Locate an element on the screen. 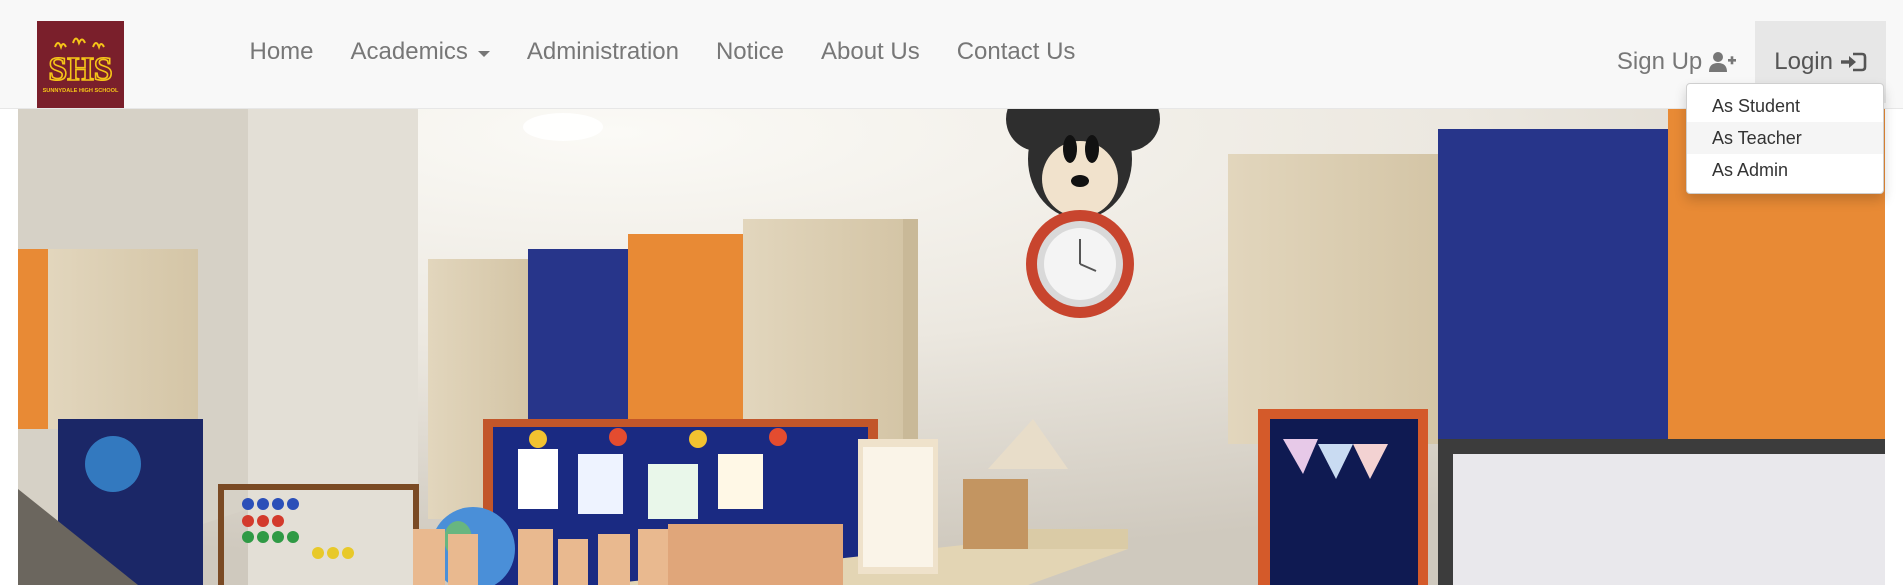 The height and width of the screenshot is (585, 1903). nav-notice: Notice is located at coordinates (749, 51).